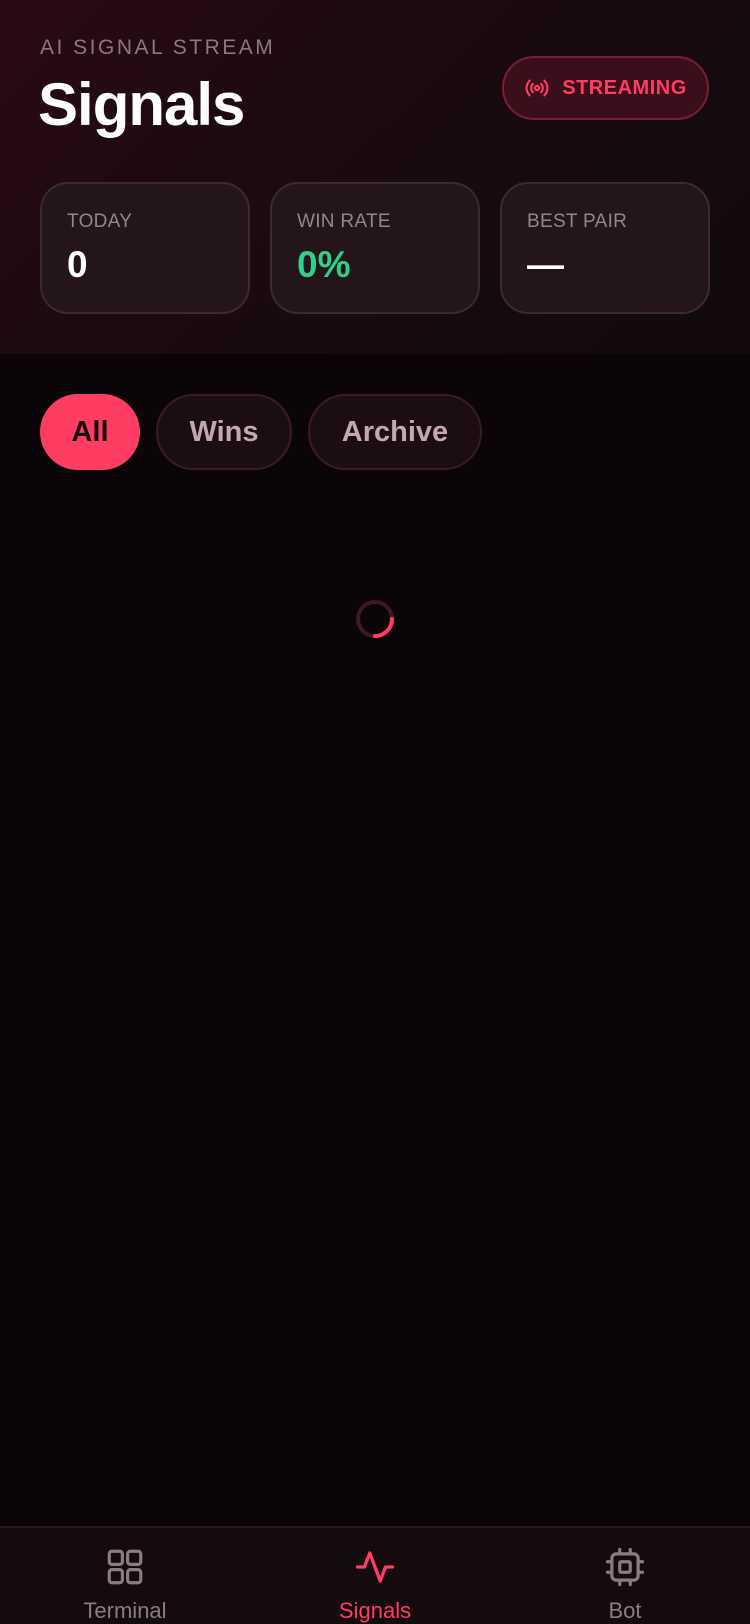  I want to click on chip-icon, so click(625, 1567).